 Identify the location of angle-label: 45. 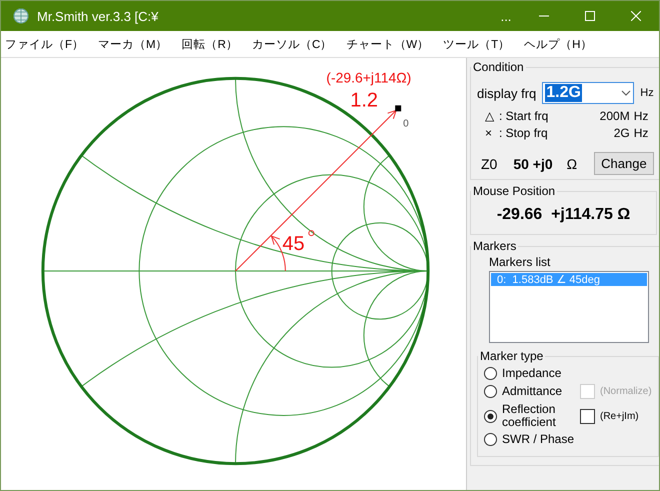
(293, 244).